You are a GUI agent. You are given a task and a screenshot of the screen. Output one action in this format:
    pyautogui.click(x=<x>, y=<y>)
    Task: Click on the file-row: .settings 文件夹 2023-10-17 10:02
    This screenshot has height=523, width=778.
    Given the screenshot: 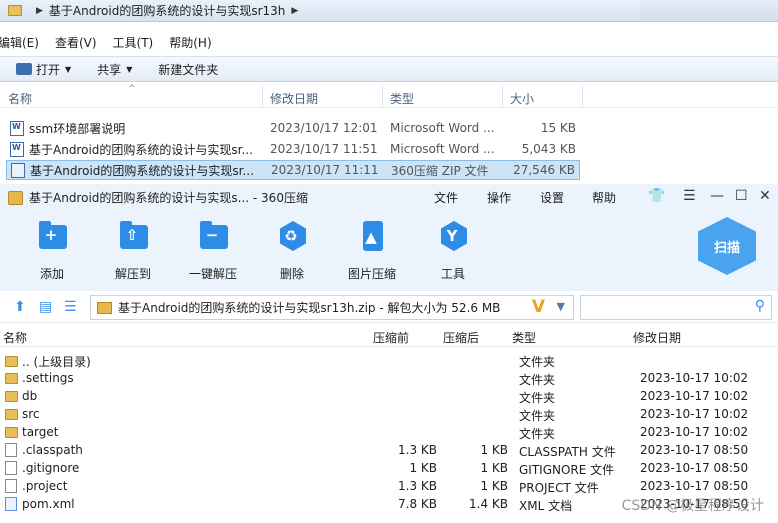 What is the action you would take?
    pyautogui.click(x=389, y=378)
    